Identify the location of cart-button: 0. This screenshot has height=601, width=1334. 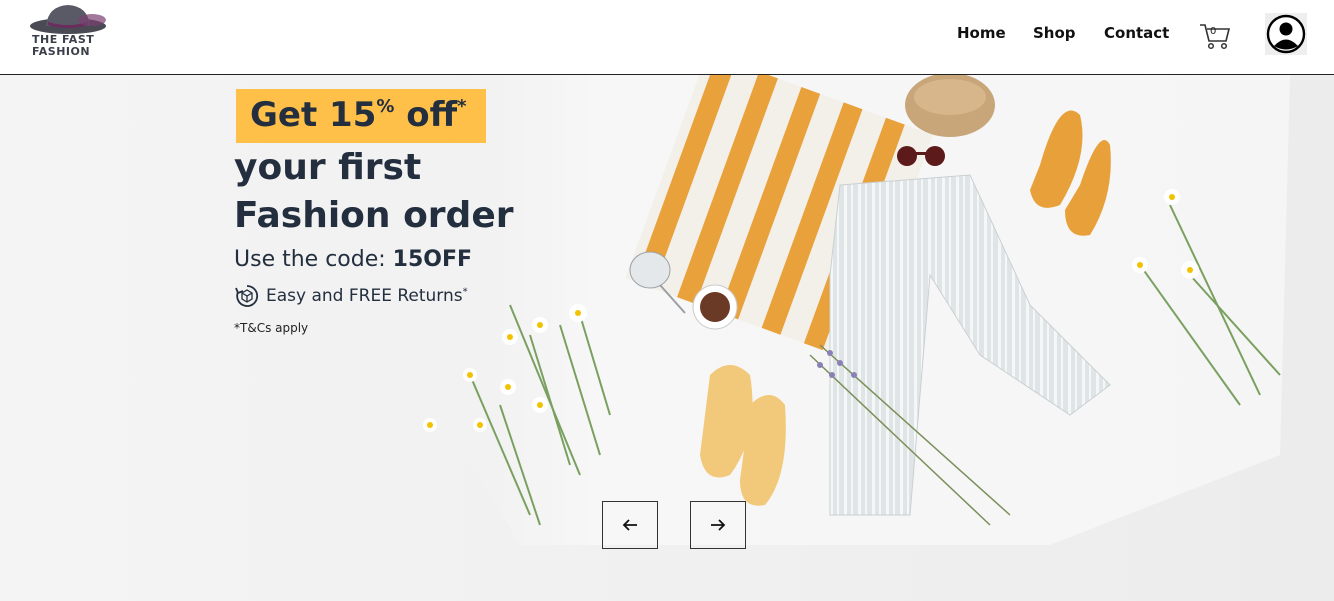
(1215, 36).